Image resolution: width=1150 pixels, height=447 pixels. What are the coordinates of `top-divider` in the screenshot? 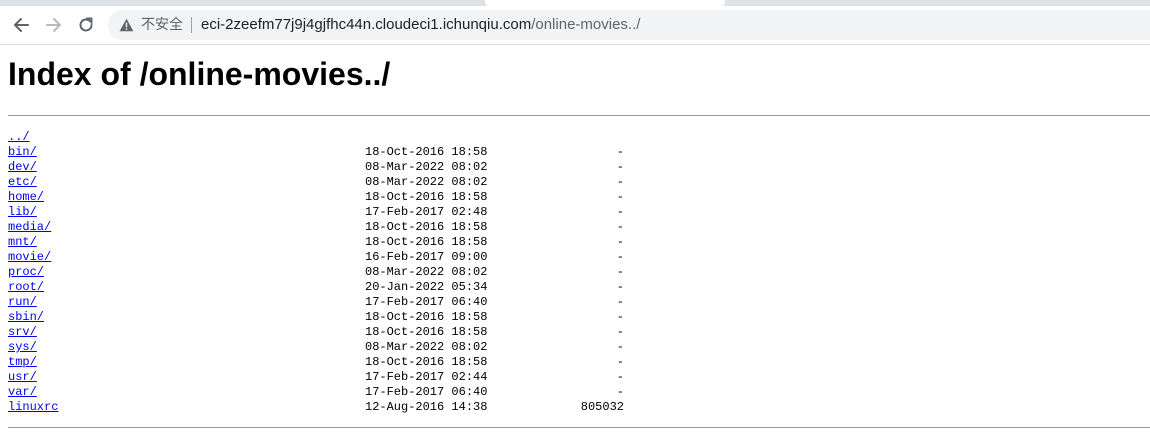 It's located at (579, 115).